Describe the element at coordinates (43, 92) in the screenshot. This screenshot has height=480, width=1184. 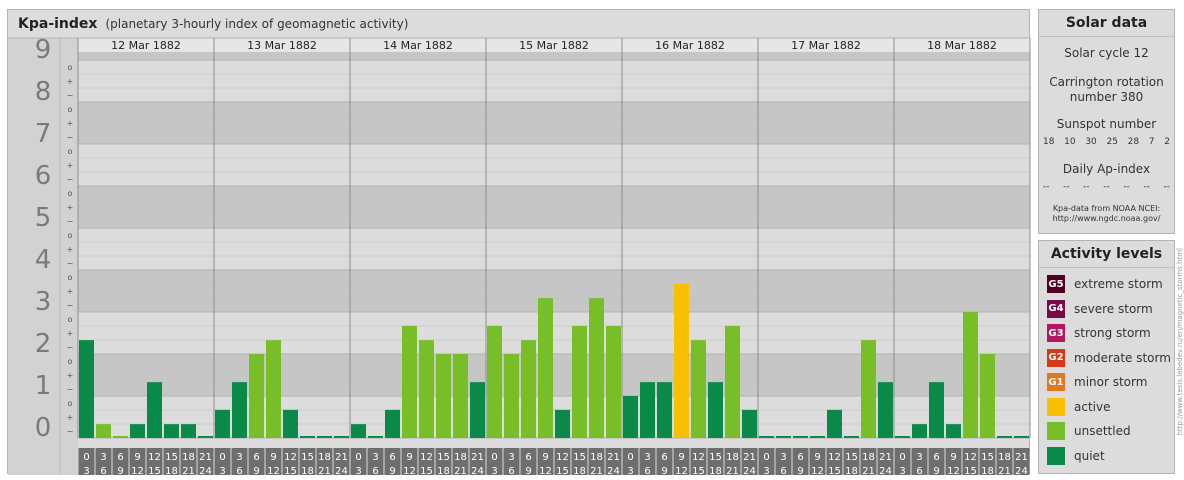
I see `y-tick-label: 8` at that location.